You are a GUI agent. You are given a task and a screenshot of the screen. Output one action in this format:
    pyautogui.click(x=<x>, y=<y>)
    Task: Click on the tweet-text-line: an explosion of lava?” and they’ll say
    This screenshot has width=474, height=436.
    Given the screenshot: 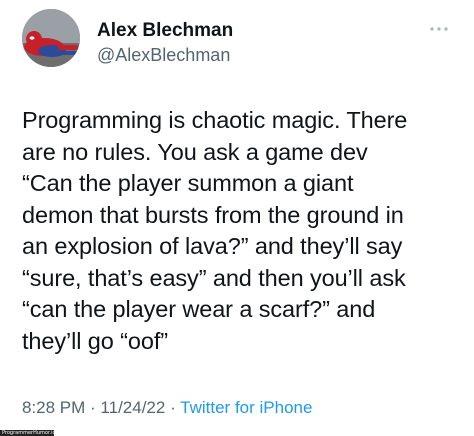 What is the action you would take?
    pyautogui.click(x=212, y=246)
    